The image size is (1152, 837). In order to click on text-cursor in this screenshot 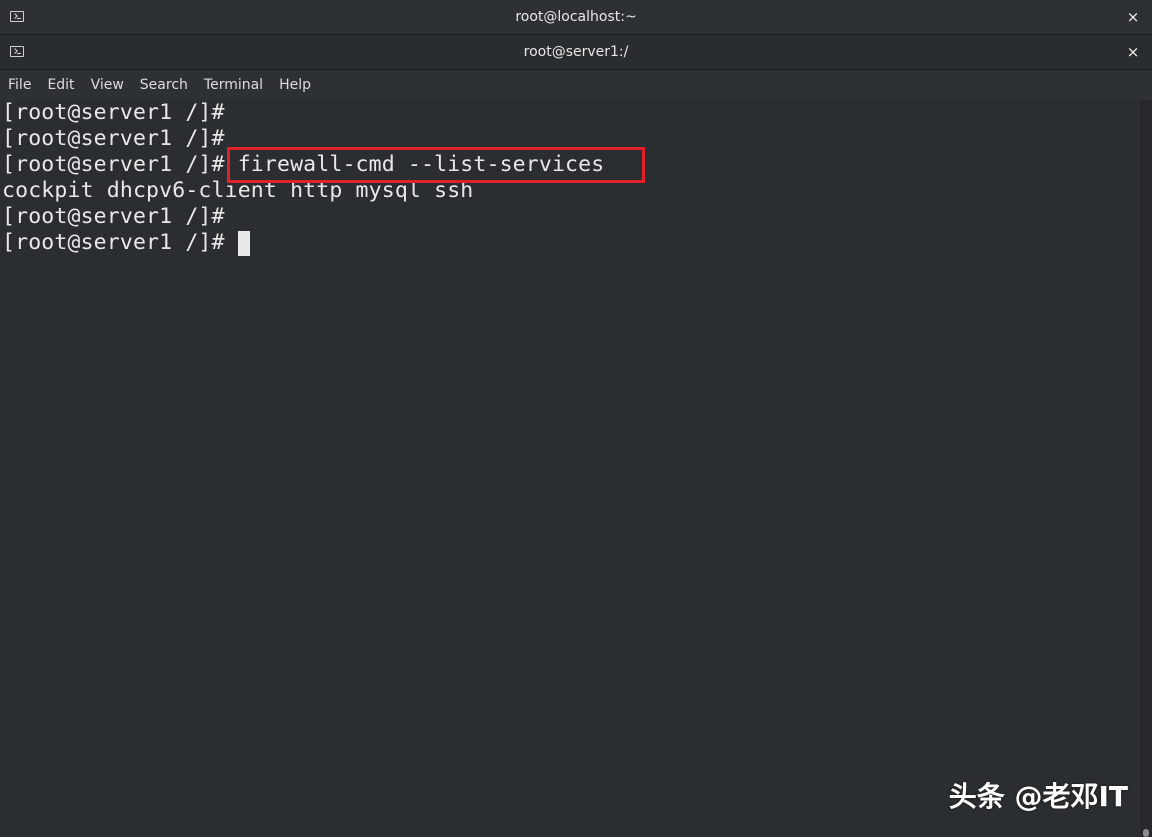, I will do `click(243, 243)`.